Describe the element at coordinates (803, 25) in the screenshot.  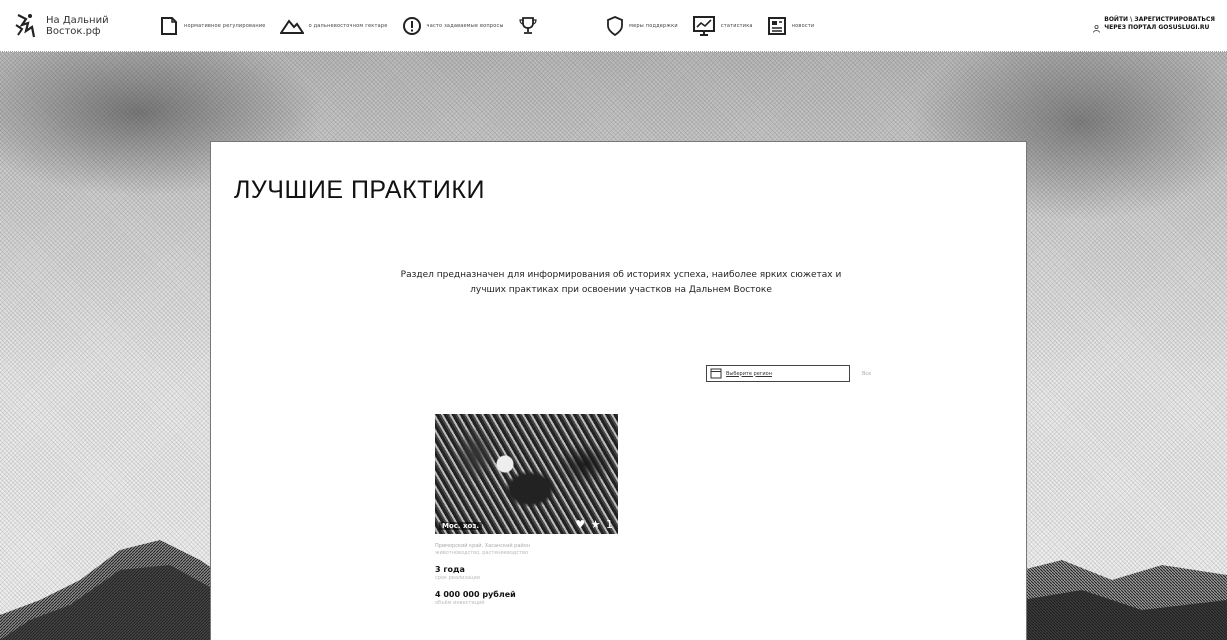
I see `nav-label: новости` at that location.